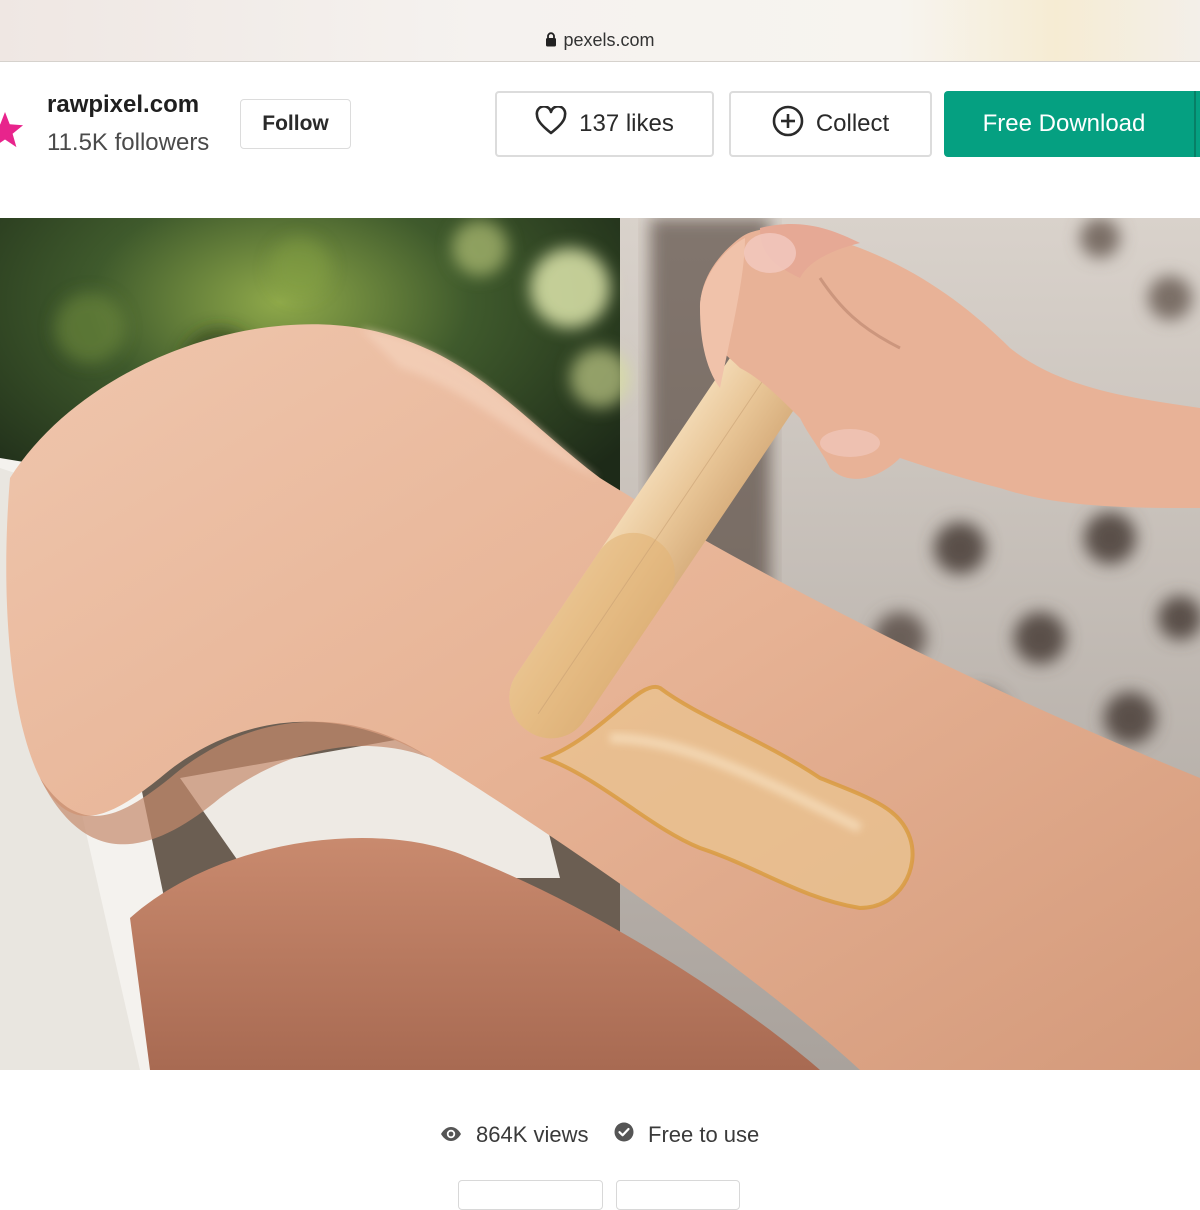  I want to click on eye-icon, so click(458, 1135).